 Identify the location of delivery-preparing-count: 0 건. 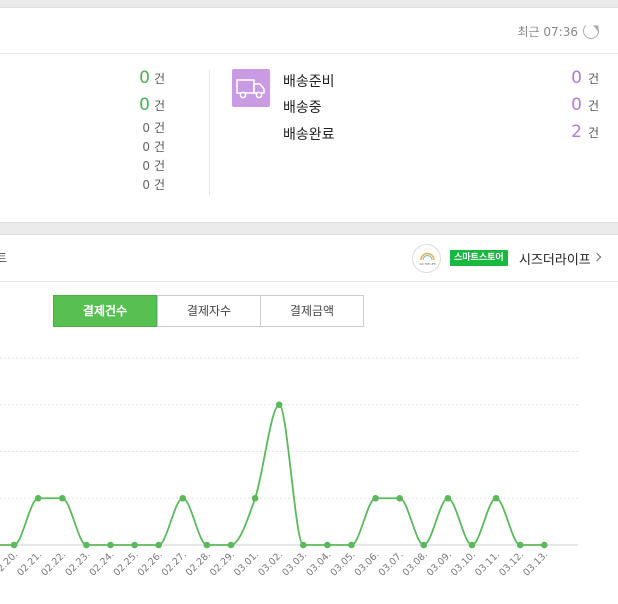
(582, 78).